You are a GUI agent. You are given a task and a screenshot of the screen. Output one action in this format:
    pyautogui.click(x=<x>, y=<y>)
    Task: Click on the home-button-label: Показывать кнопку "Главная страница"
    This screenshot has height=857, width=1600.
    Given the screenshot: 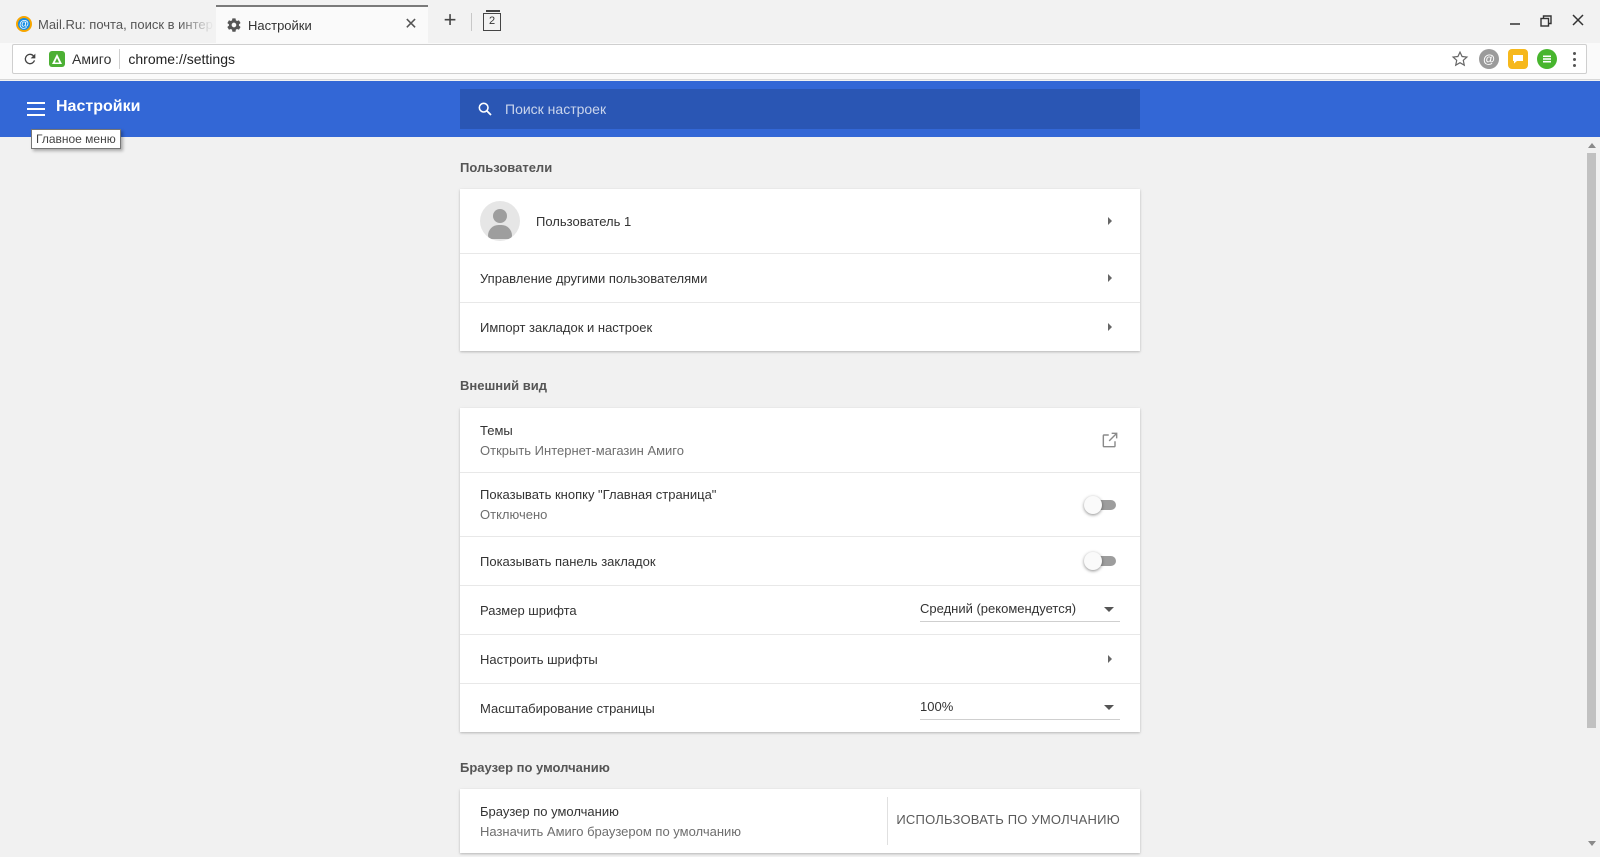 What is the action you would take?
    pyautogui.click(x=598, y=494)
    